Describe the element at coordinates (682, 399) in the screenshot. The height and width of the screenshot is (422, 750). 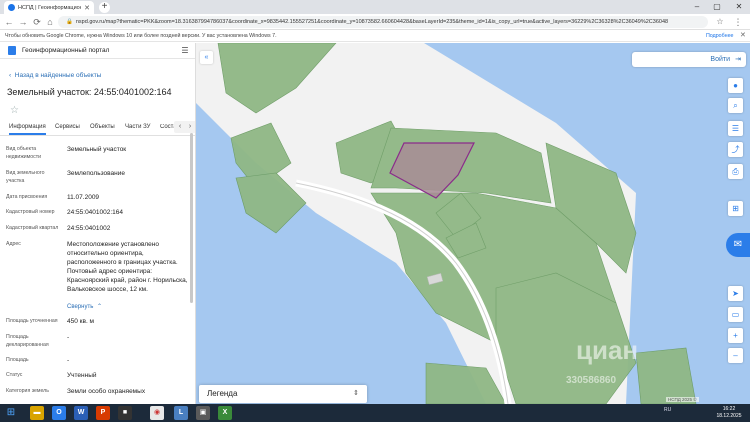
I see `map-attribution: НСПД 2025 ©` at that location.